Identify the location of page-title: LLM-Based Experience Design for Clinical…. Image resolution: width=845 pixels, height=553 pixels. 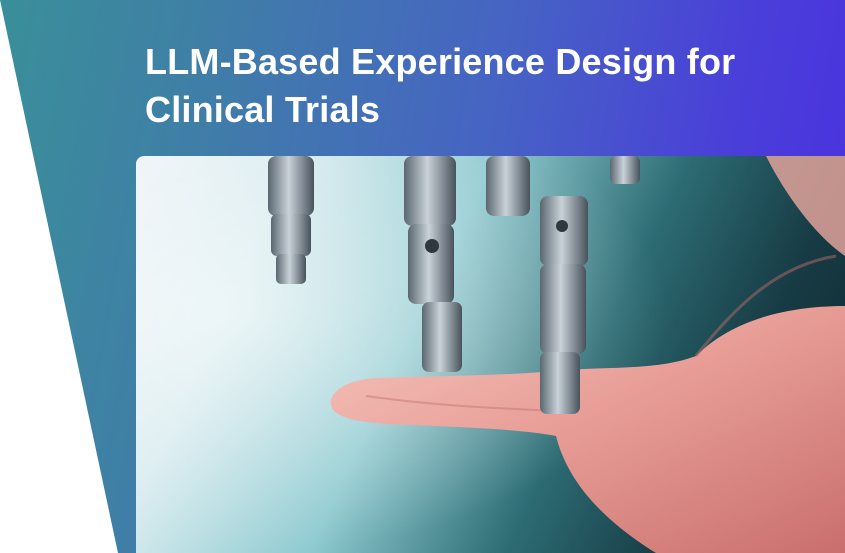
(465, 86).